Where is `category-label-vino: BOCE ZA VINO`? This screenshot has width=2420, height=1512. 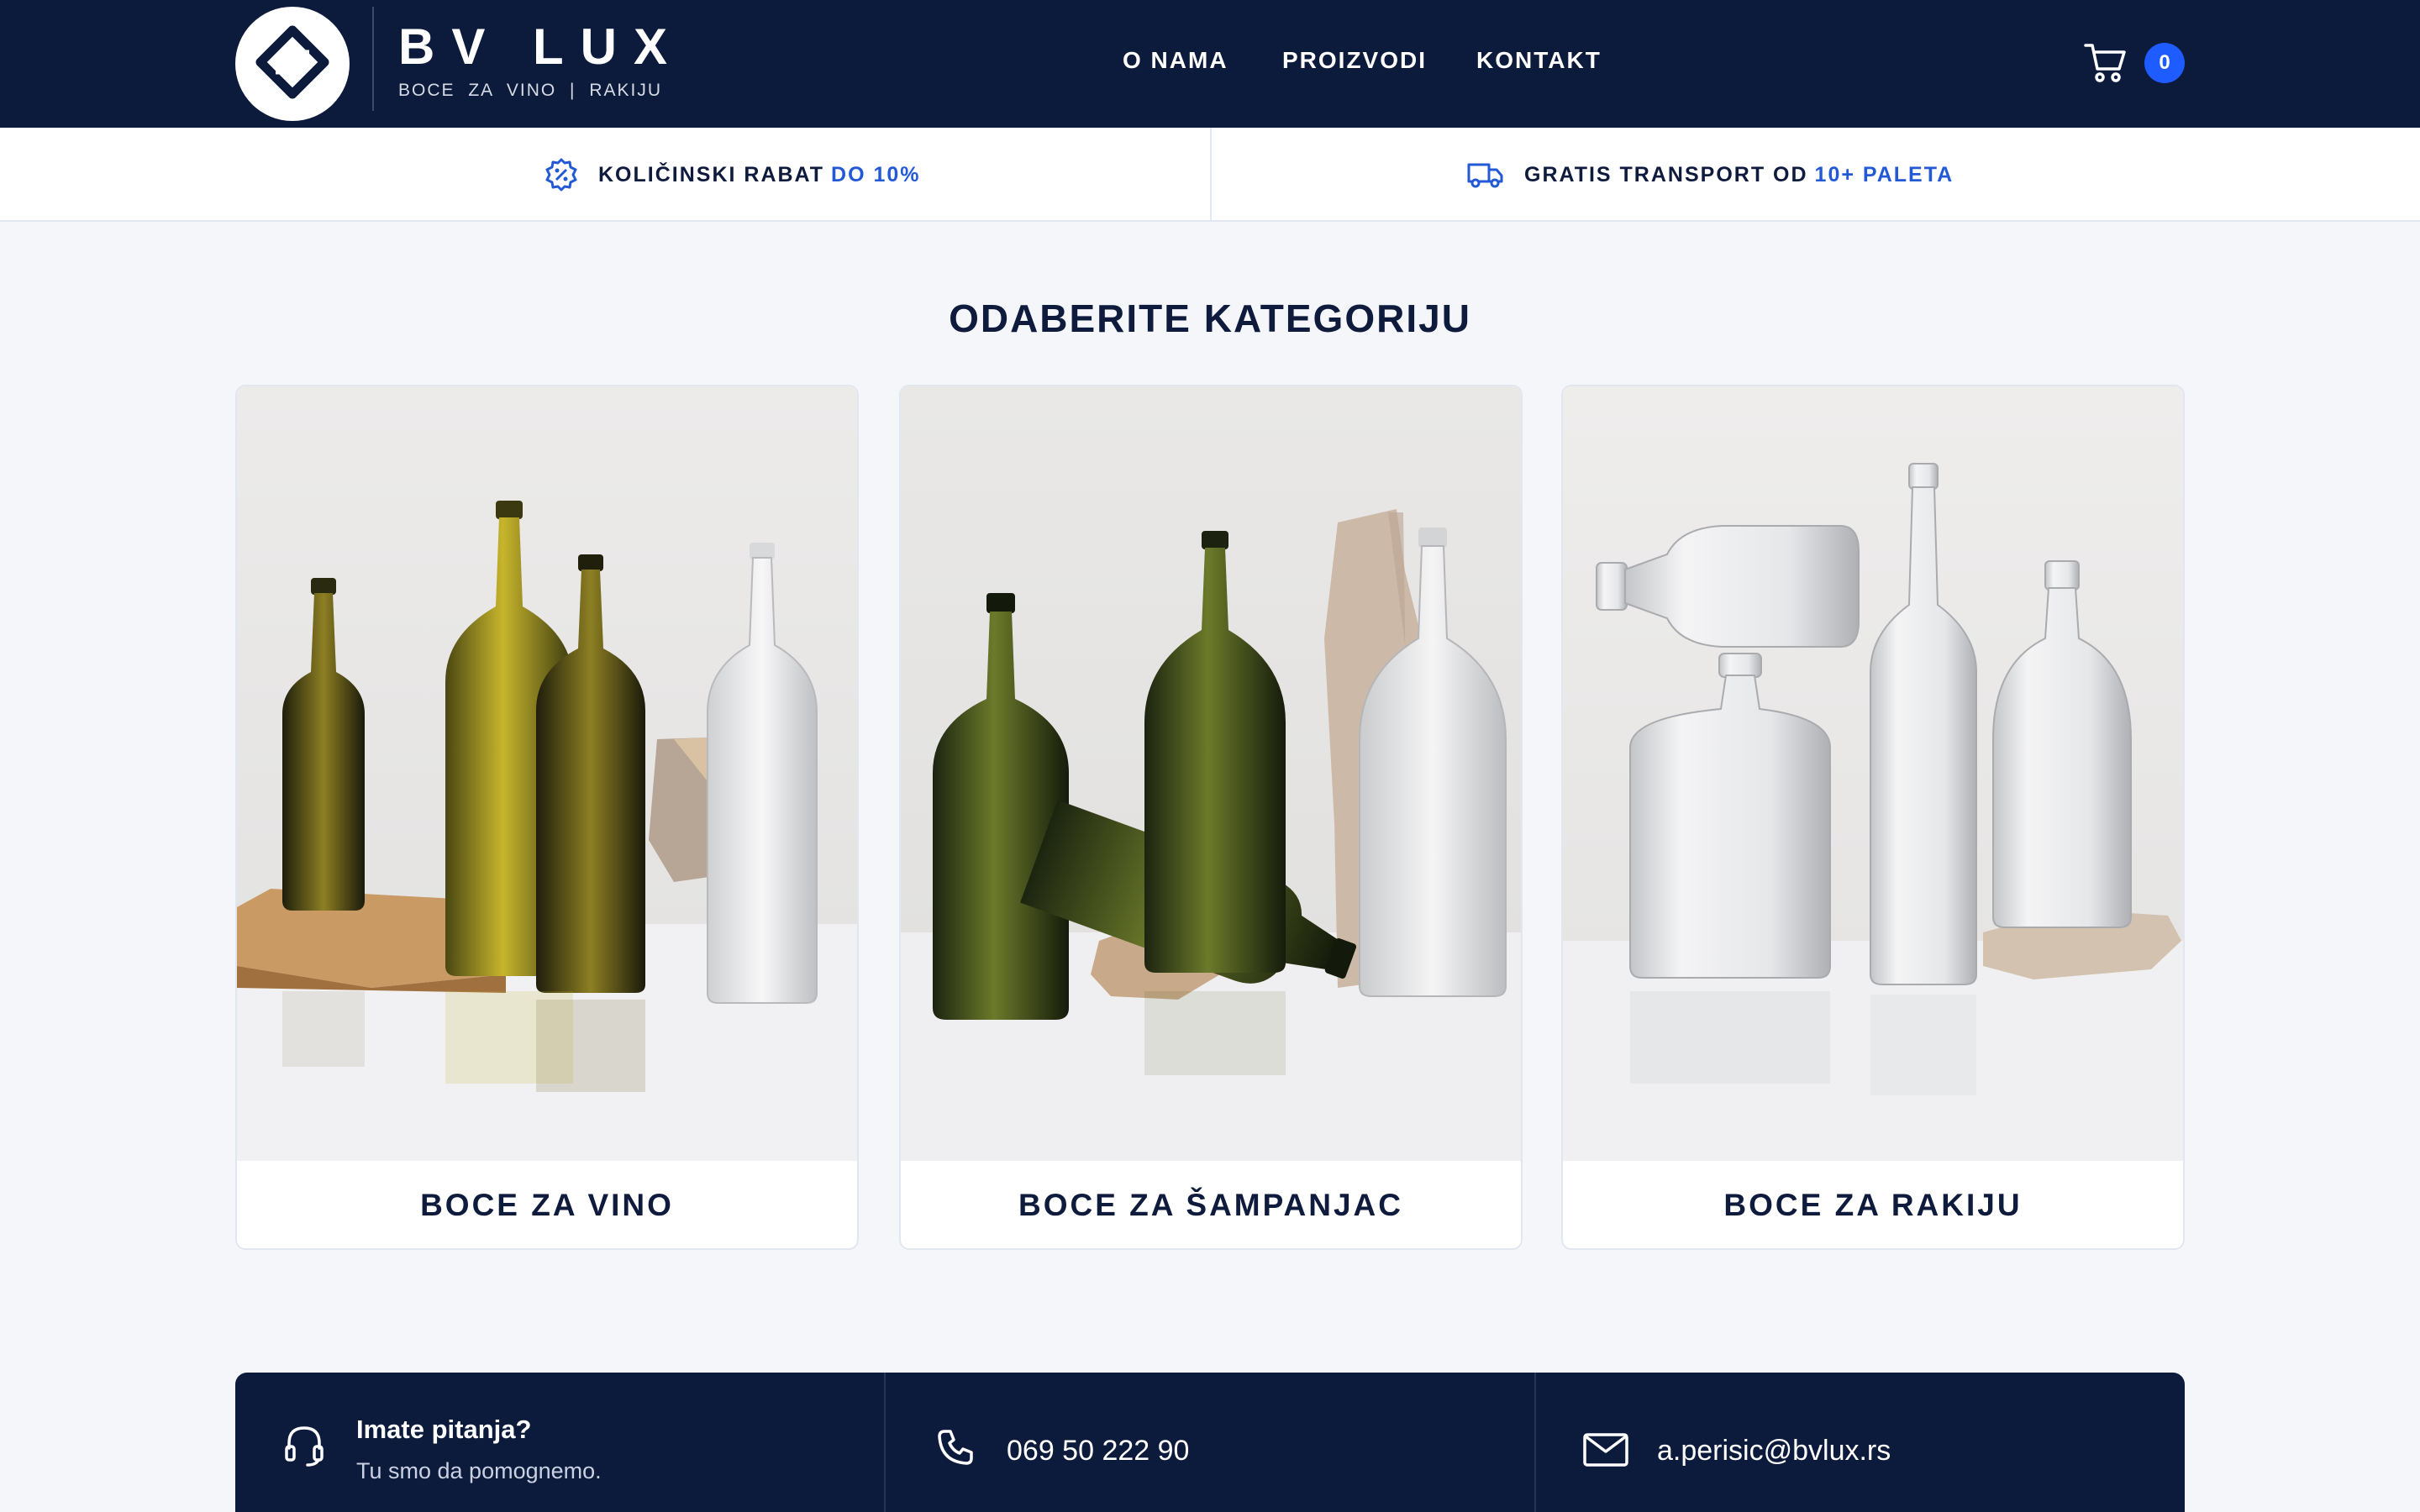 category-label-vino: BOCE ZA VINO is located at coordinates (547, 1204).